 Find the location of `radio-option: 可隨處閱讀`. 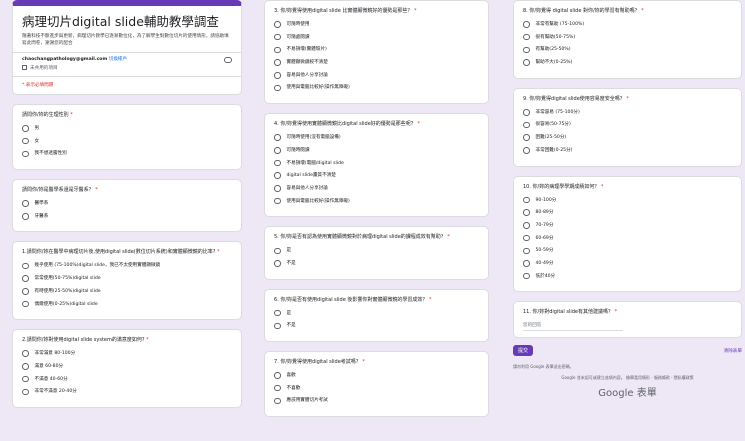

radio-option: 可隨處閱讀 is located at coordinates (376, 37).